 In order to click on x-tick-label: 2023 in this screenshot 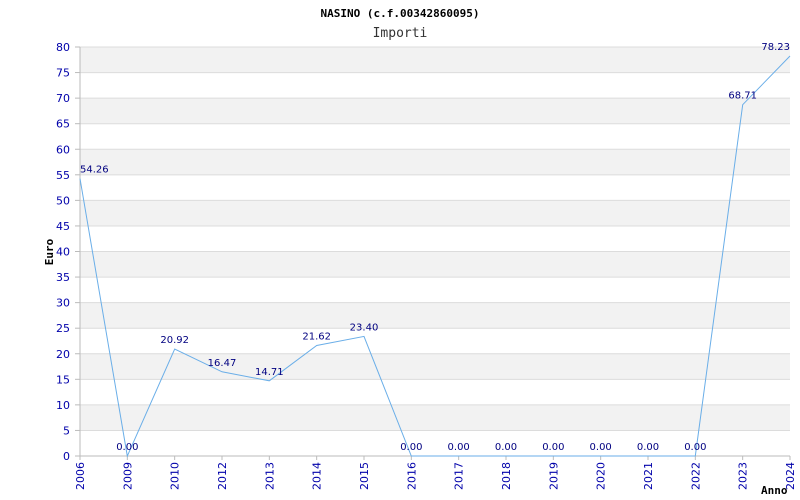, I will do `click(743, 476)`.